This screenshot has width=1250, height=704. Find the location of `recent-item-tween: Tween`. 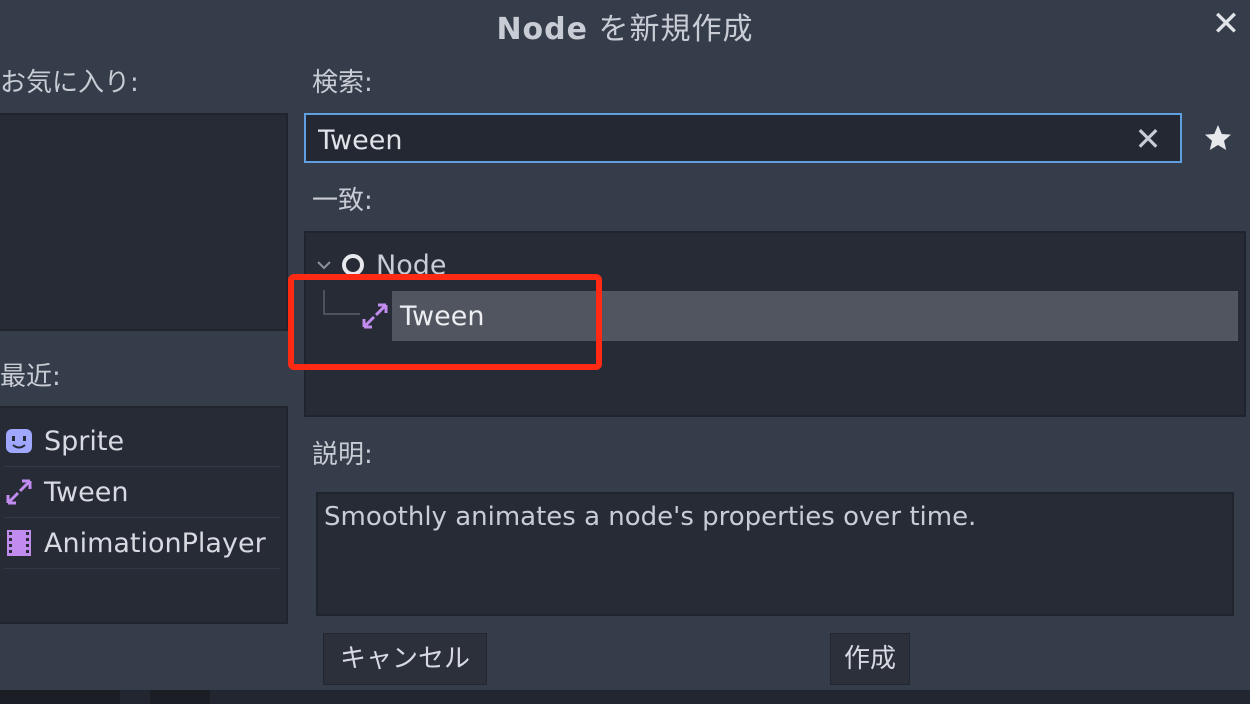

recent-item-tween: Tween is located at coordinates (142, 492).